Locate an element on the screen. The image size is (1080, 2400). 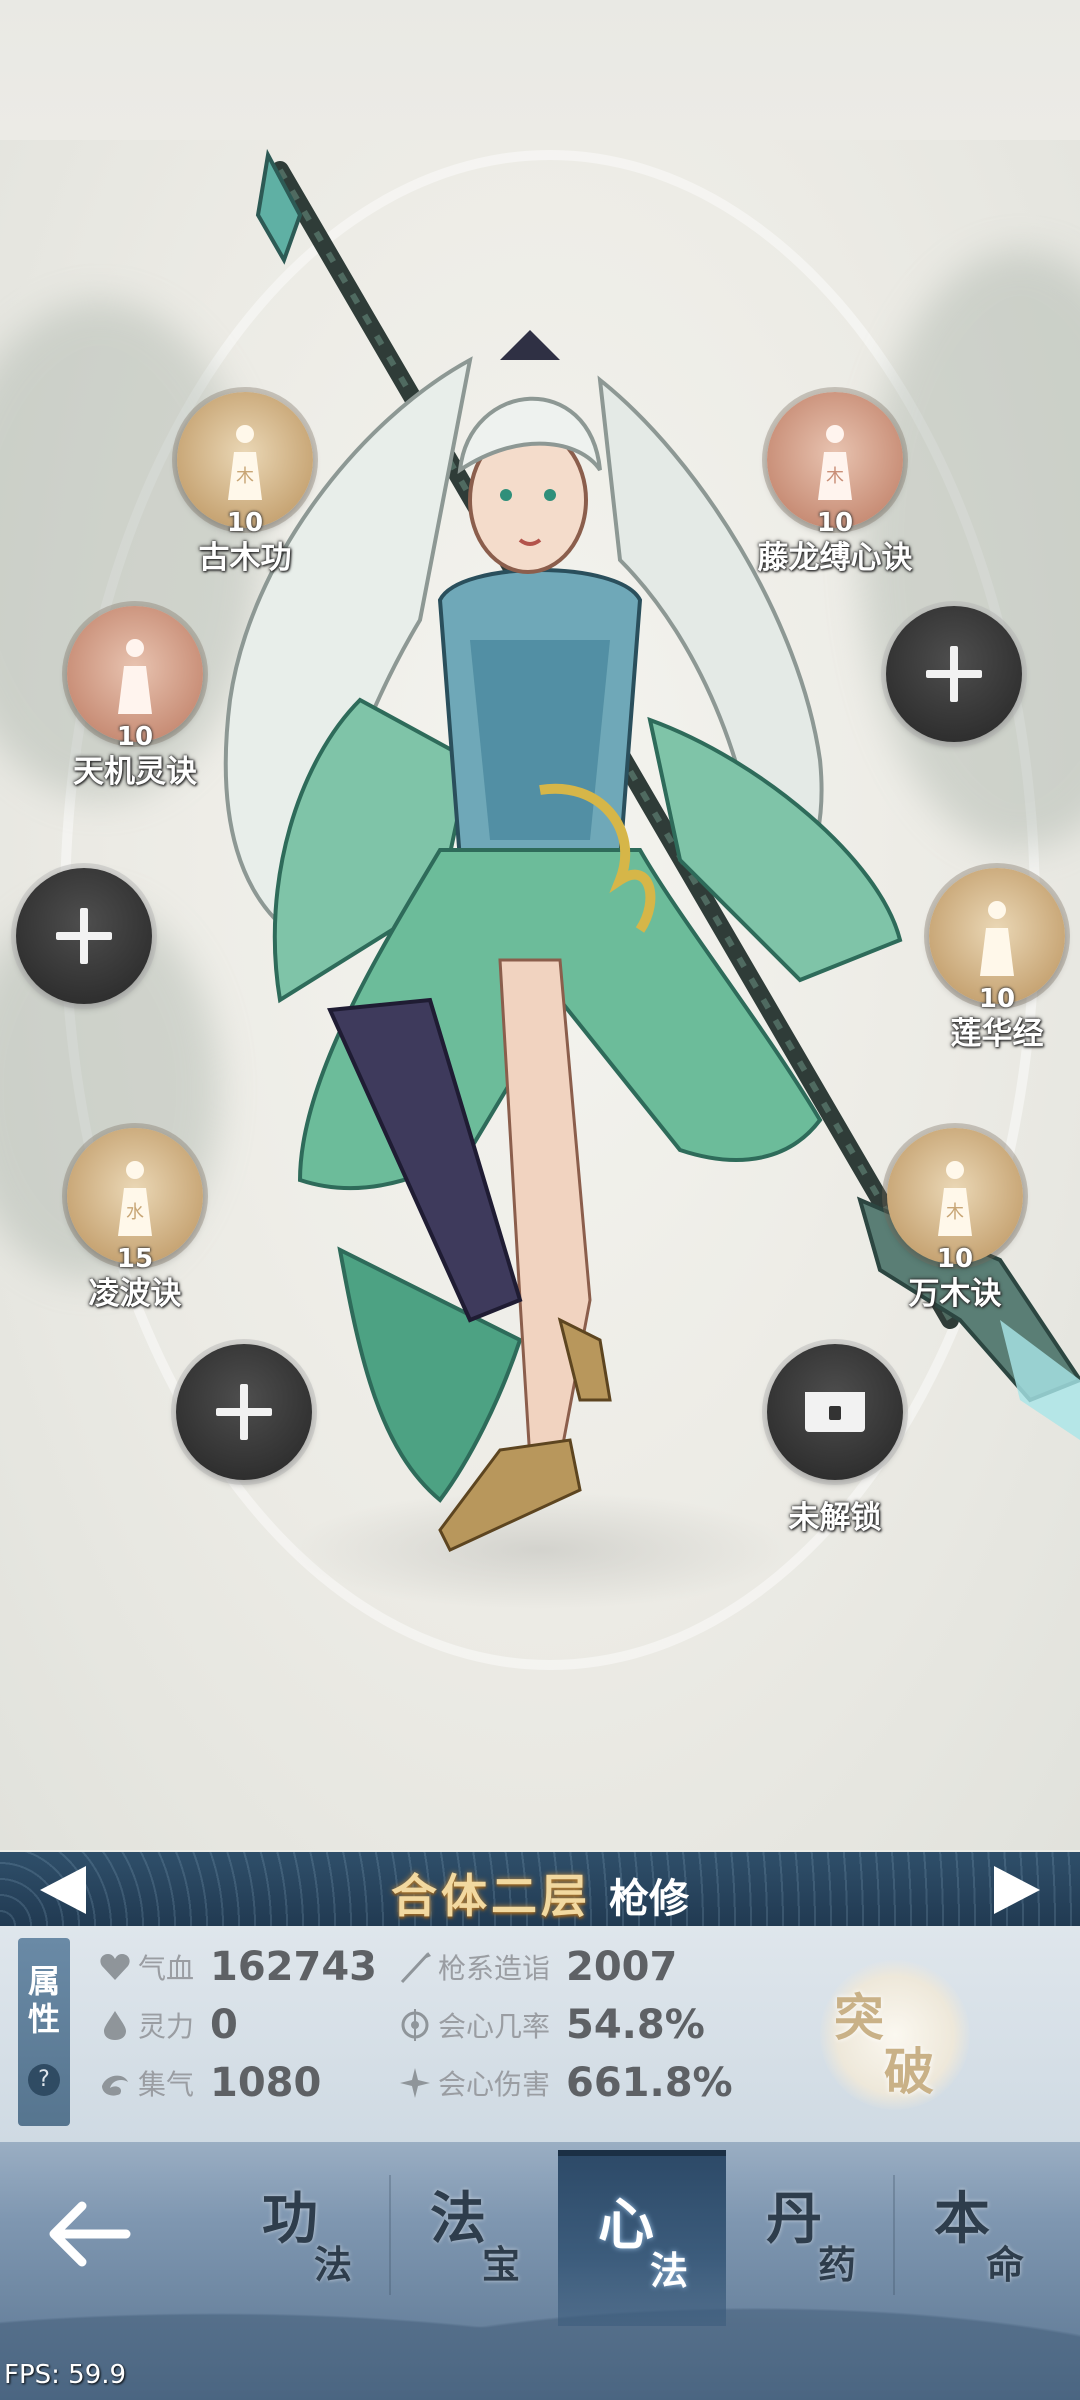
arrow-left-icon is located at coordinates (90, 2235).